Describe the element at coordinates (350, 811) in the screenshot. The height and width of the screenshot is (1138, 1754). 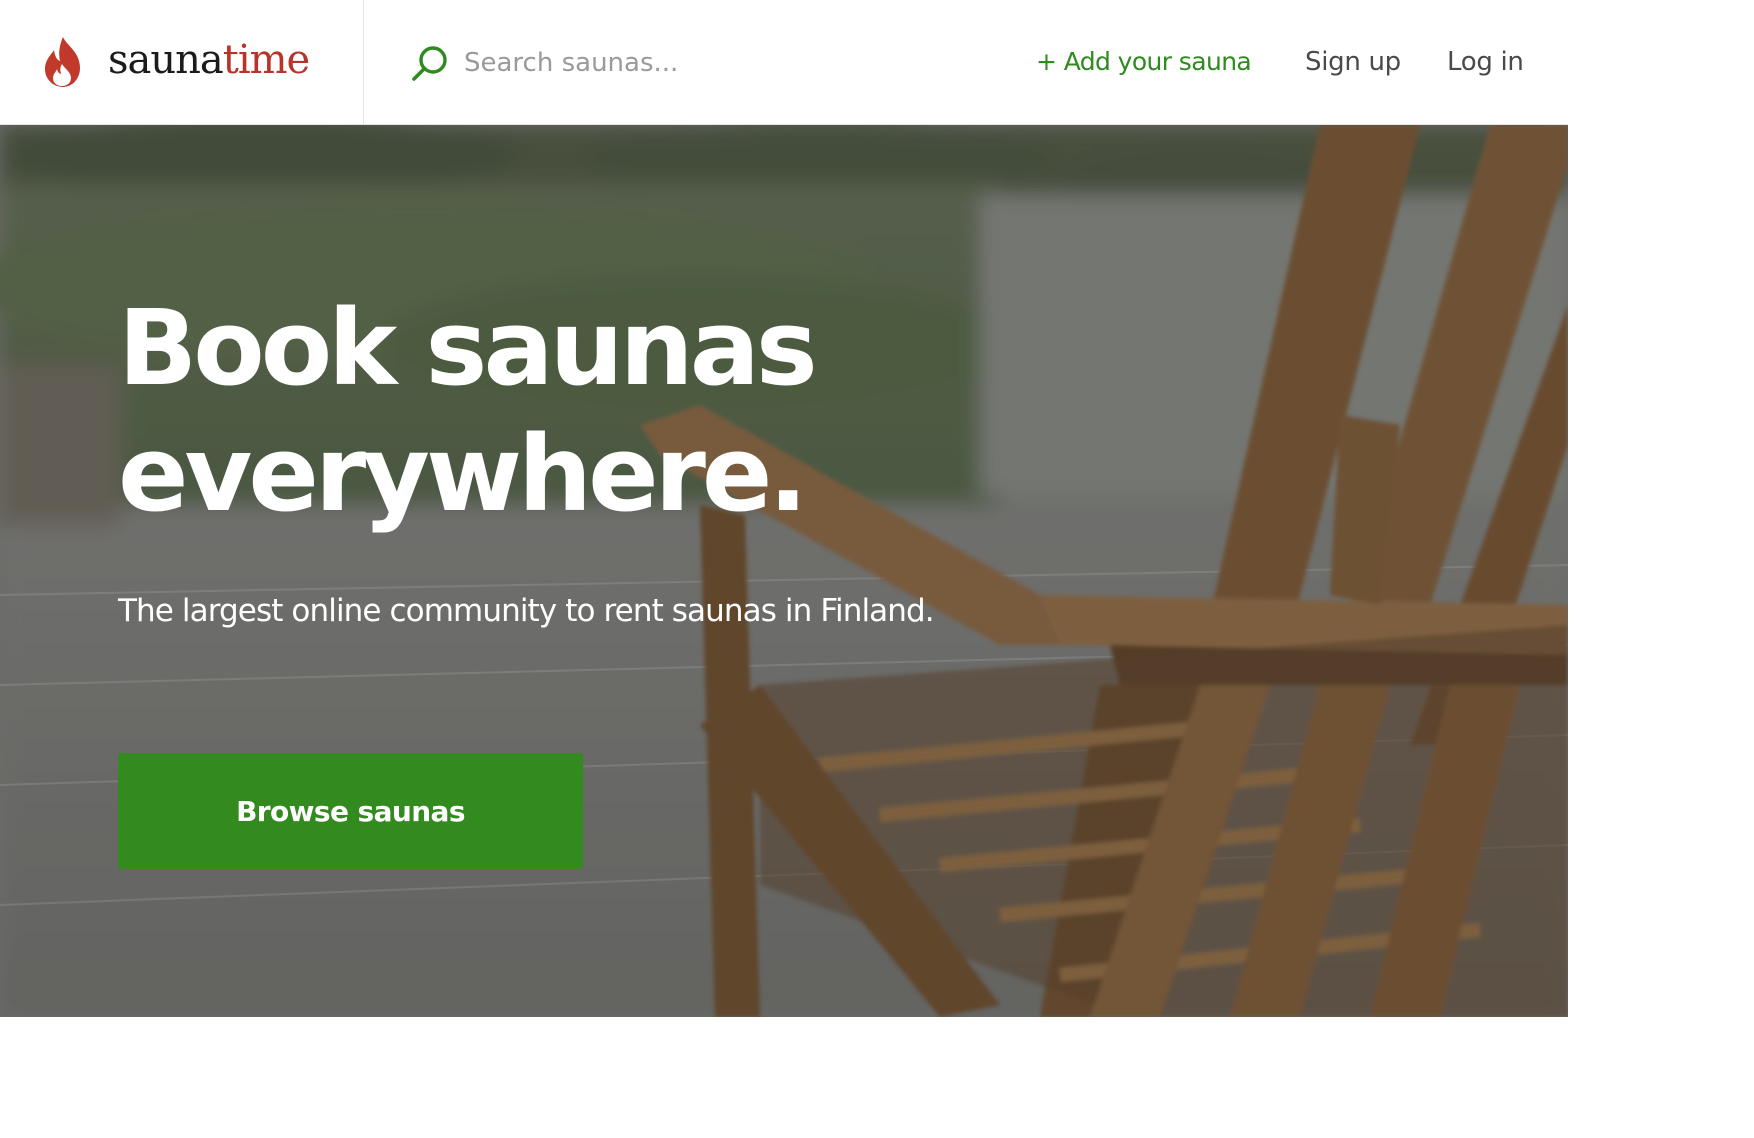
I see `browse-saunas-button: Browse saunas` at that location.